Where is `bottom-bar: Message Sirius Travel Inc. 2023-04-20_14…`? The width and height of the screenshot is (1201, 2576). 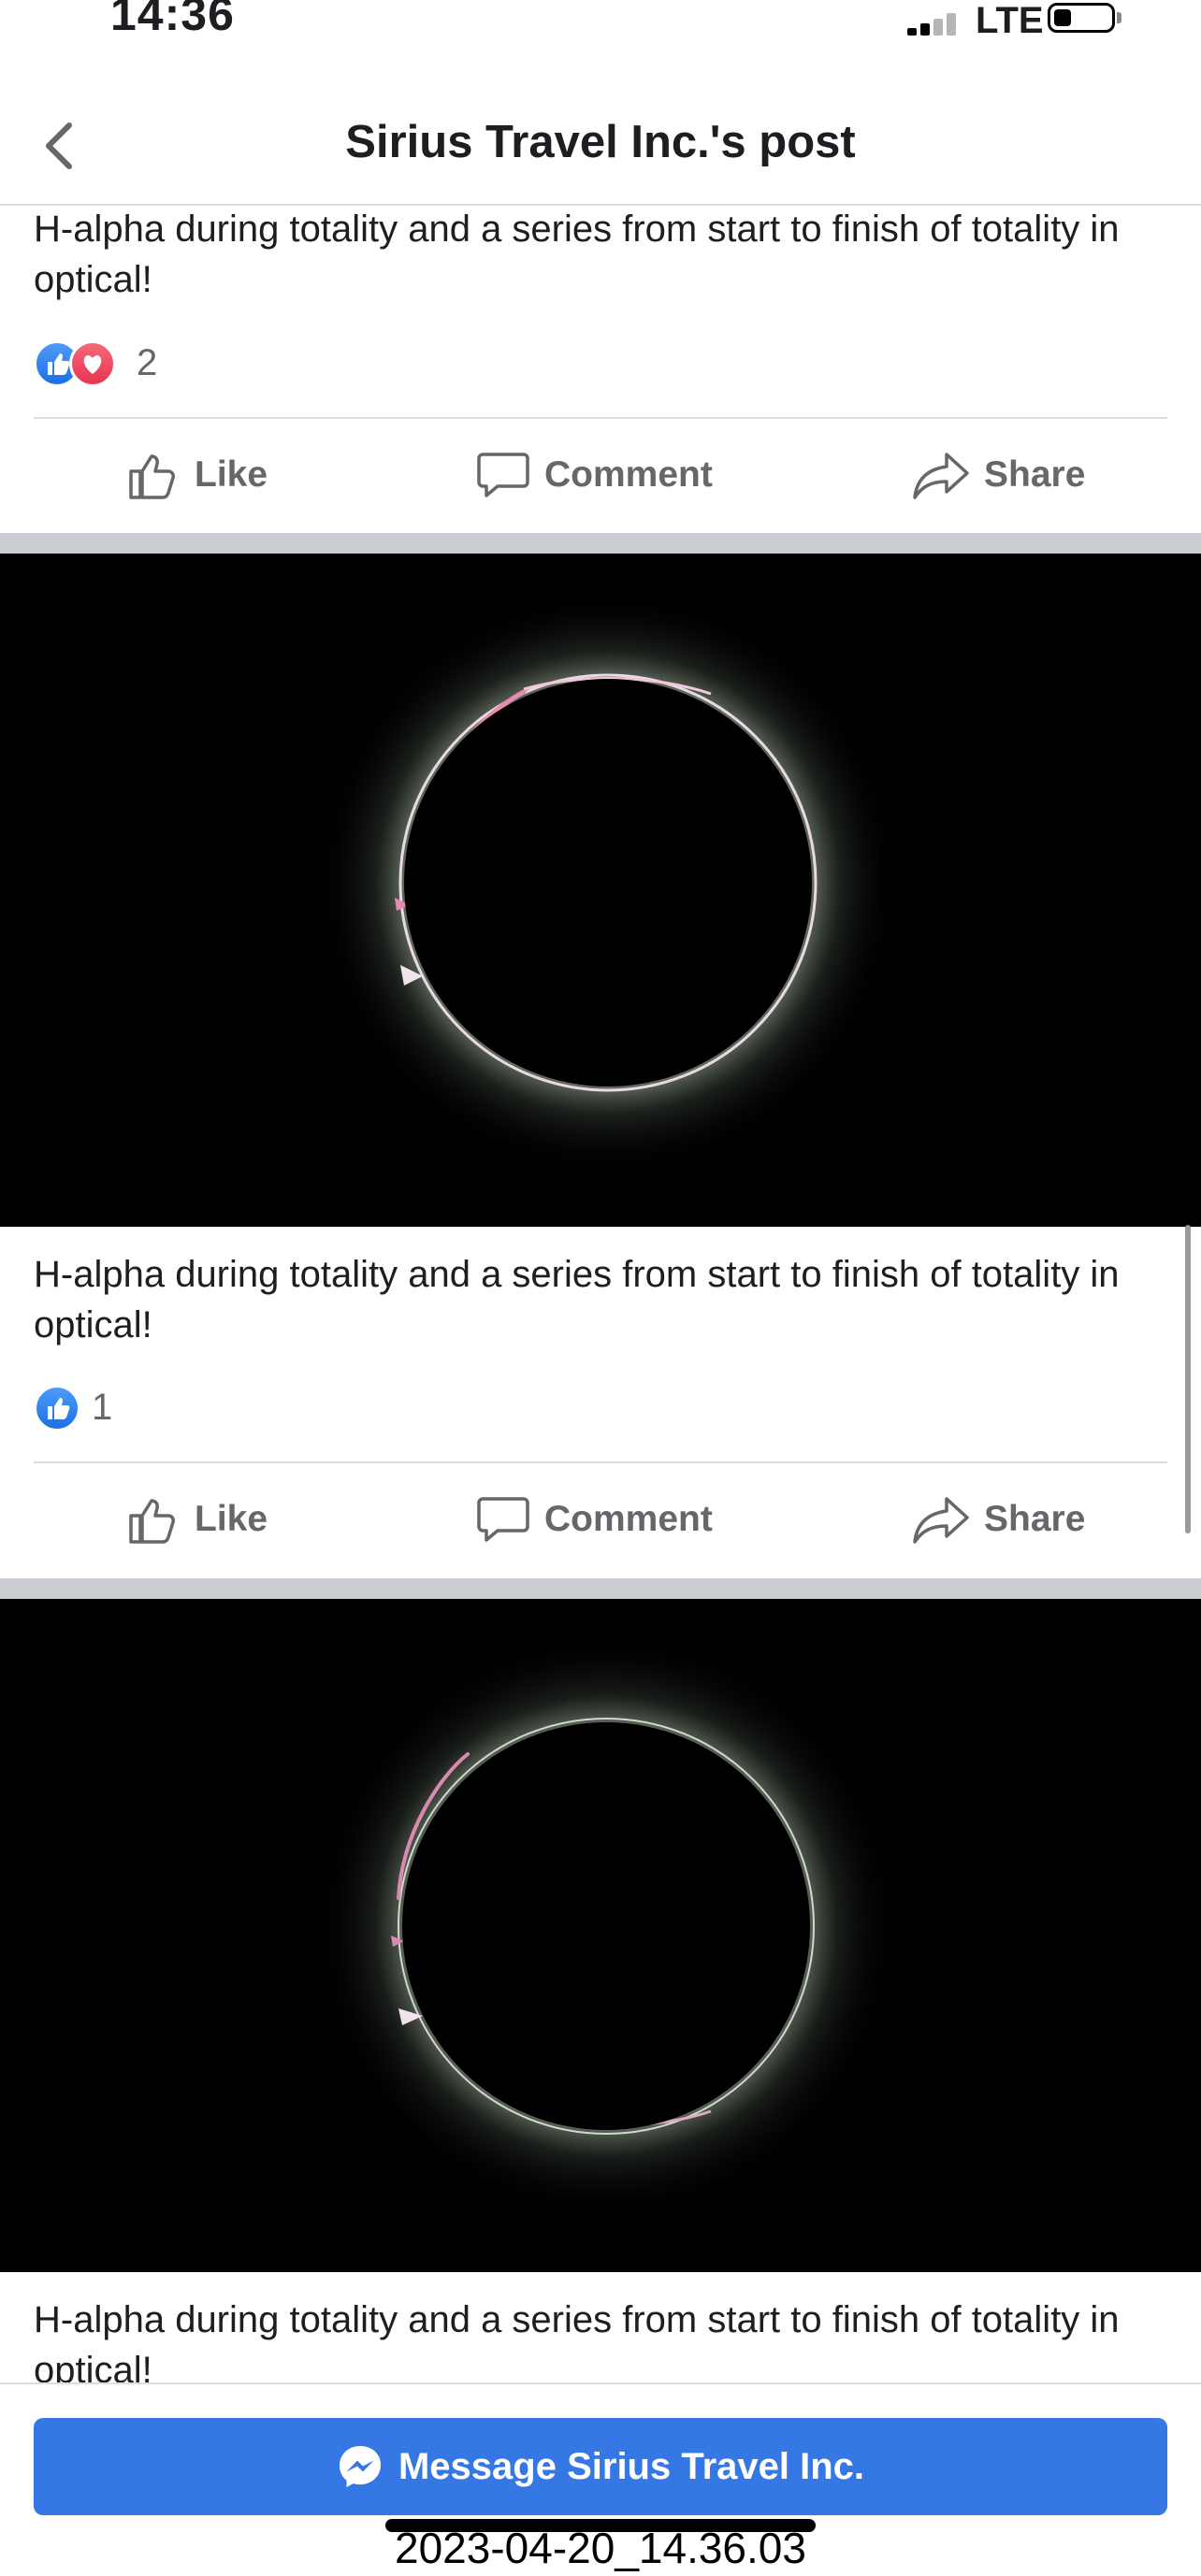
bottom-bar: Message Sirius Travel Inc. 2023-04-20_14… is located at coordinates (600, 2479).